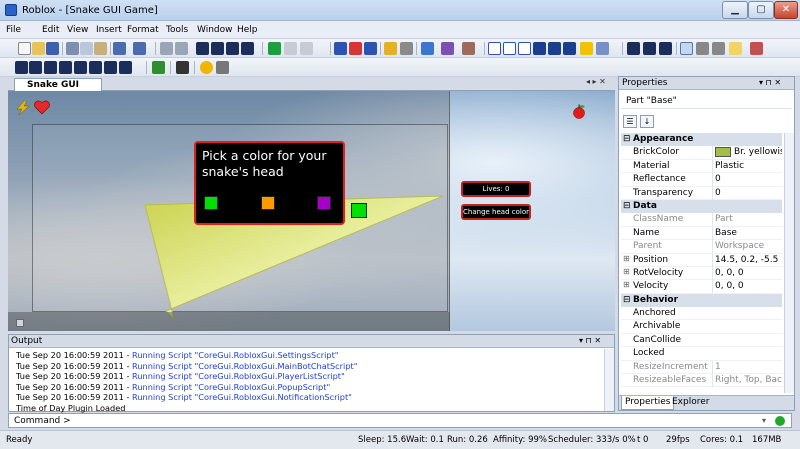 This screenshot has width=800, height=449. I want to click on camera-top-icon, so click(539, 48).